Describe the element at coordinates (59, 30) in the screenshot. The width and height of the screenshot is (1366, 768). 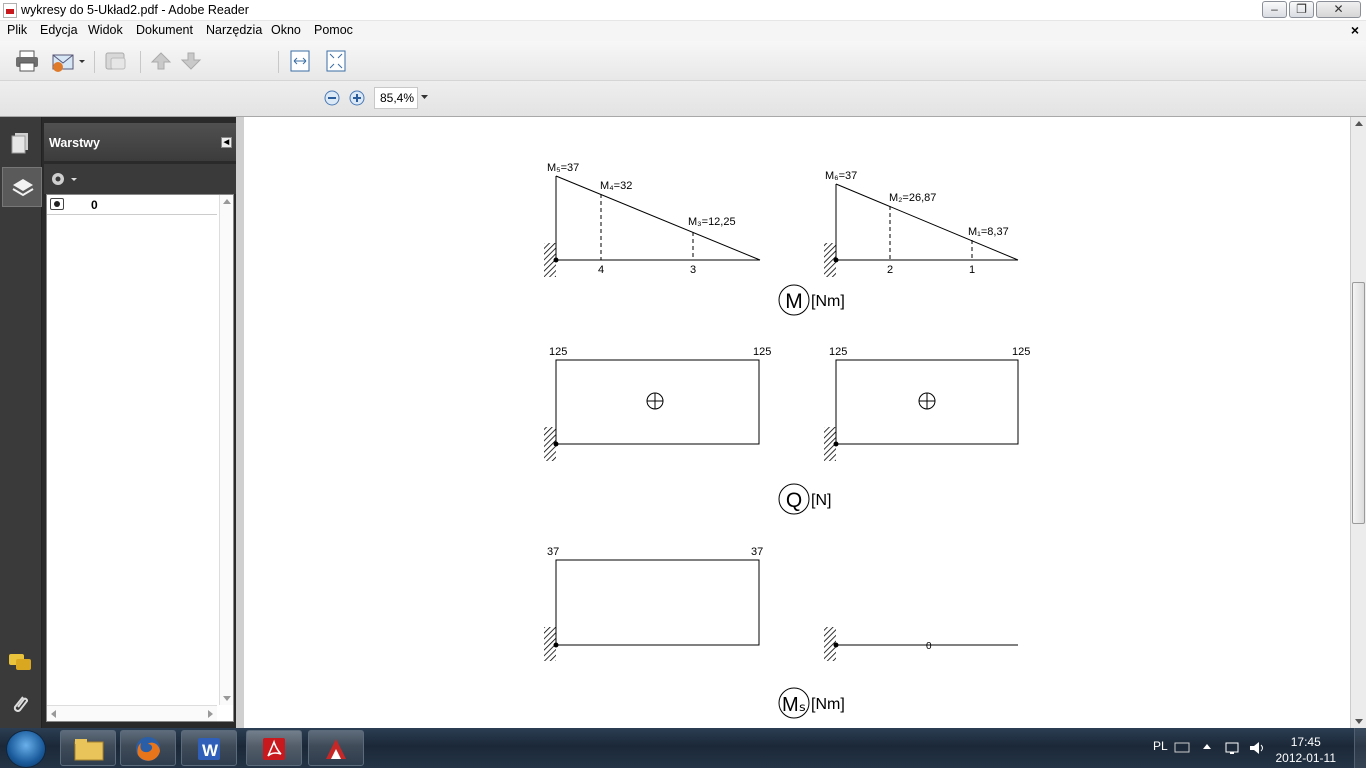
I see `menu-edycja: Edycja` at that location.